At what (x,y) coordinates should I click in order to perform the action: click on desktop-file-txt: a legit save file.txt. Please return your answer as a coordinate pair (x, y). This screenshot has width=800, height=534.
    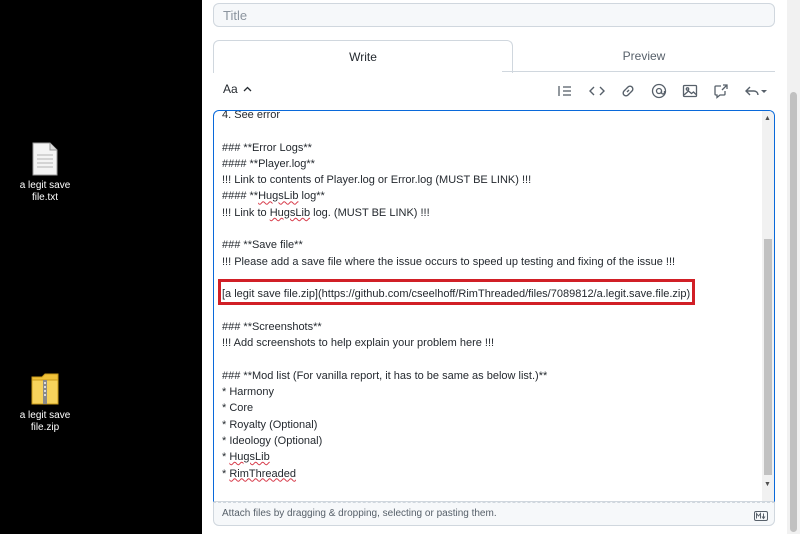
    Looking at the image, I should click on (45, 173).